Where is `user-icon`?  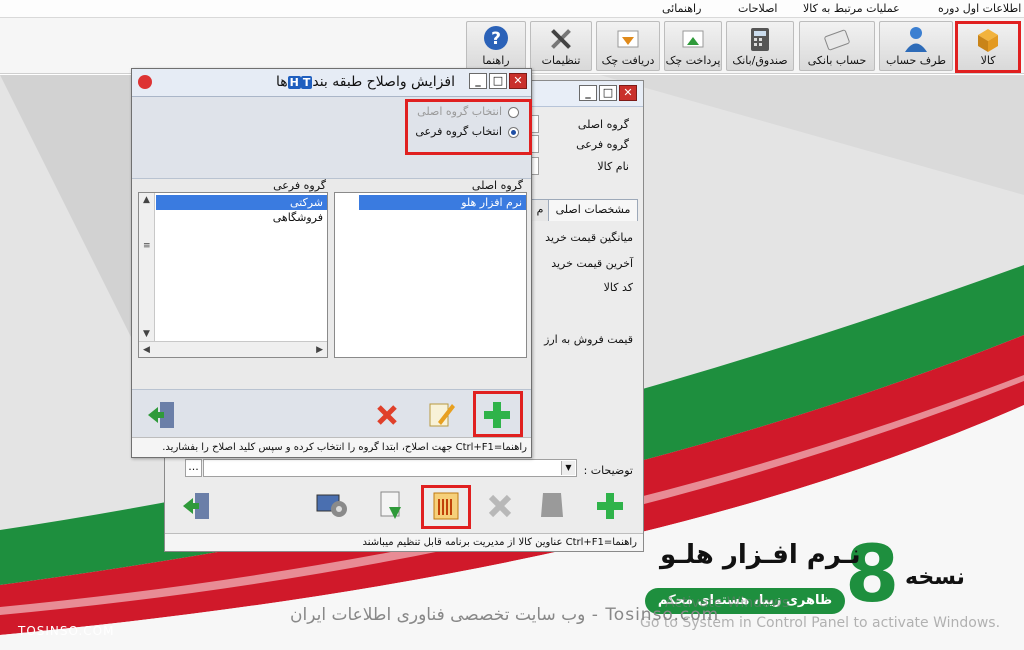
user-icon is located at coordinates (916, 39).